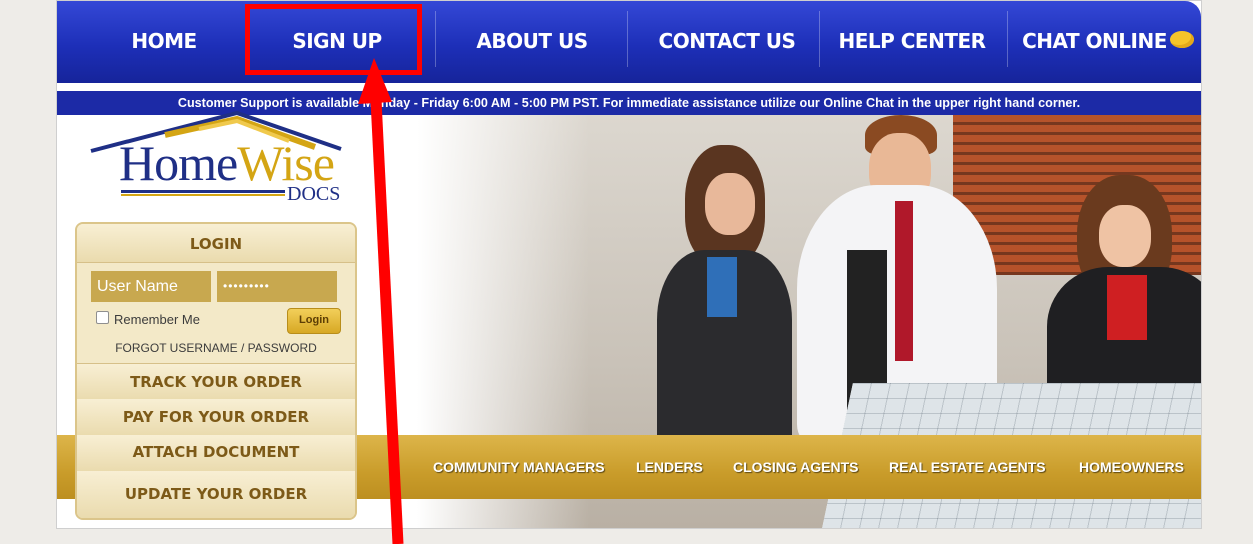  Describe the element at coordinates (381, 301) in the screenshot. I see `annotation-arrow` at that location.